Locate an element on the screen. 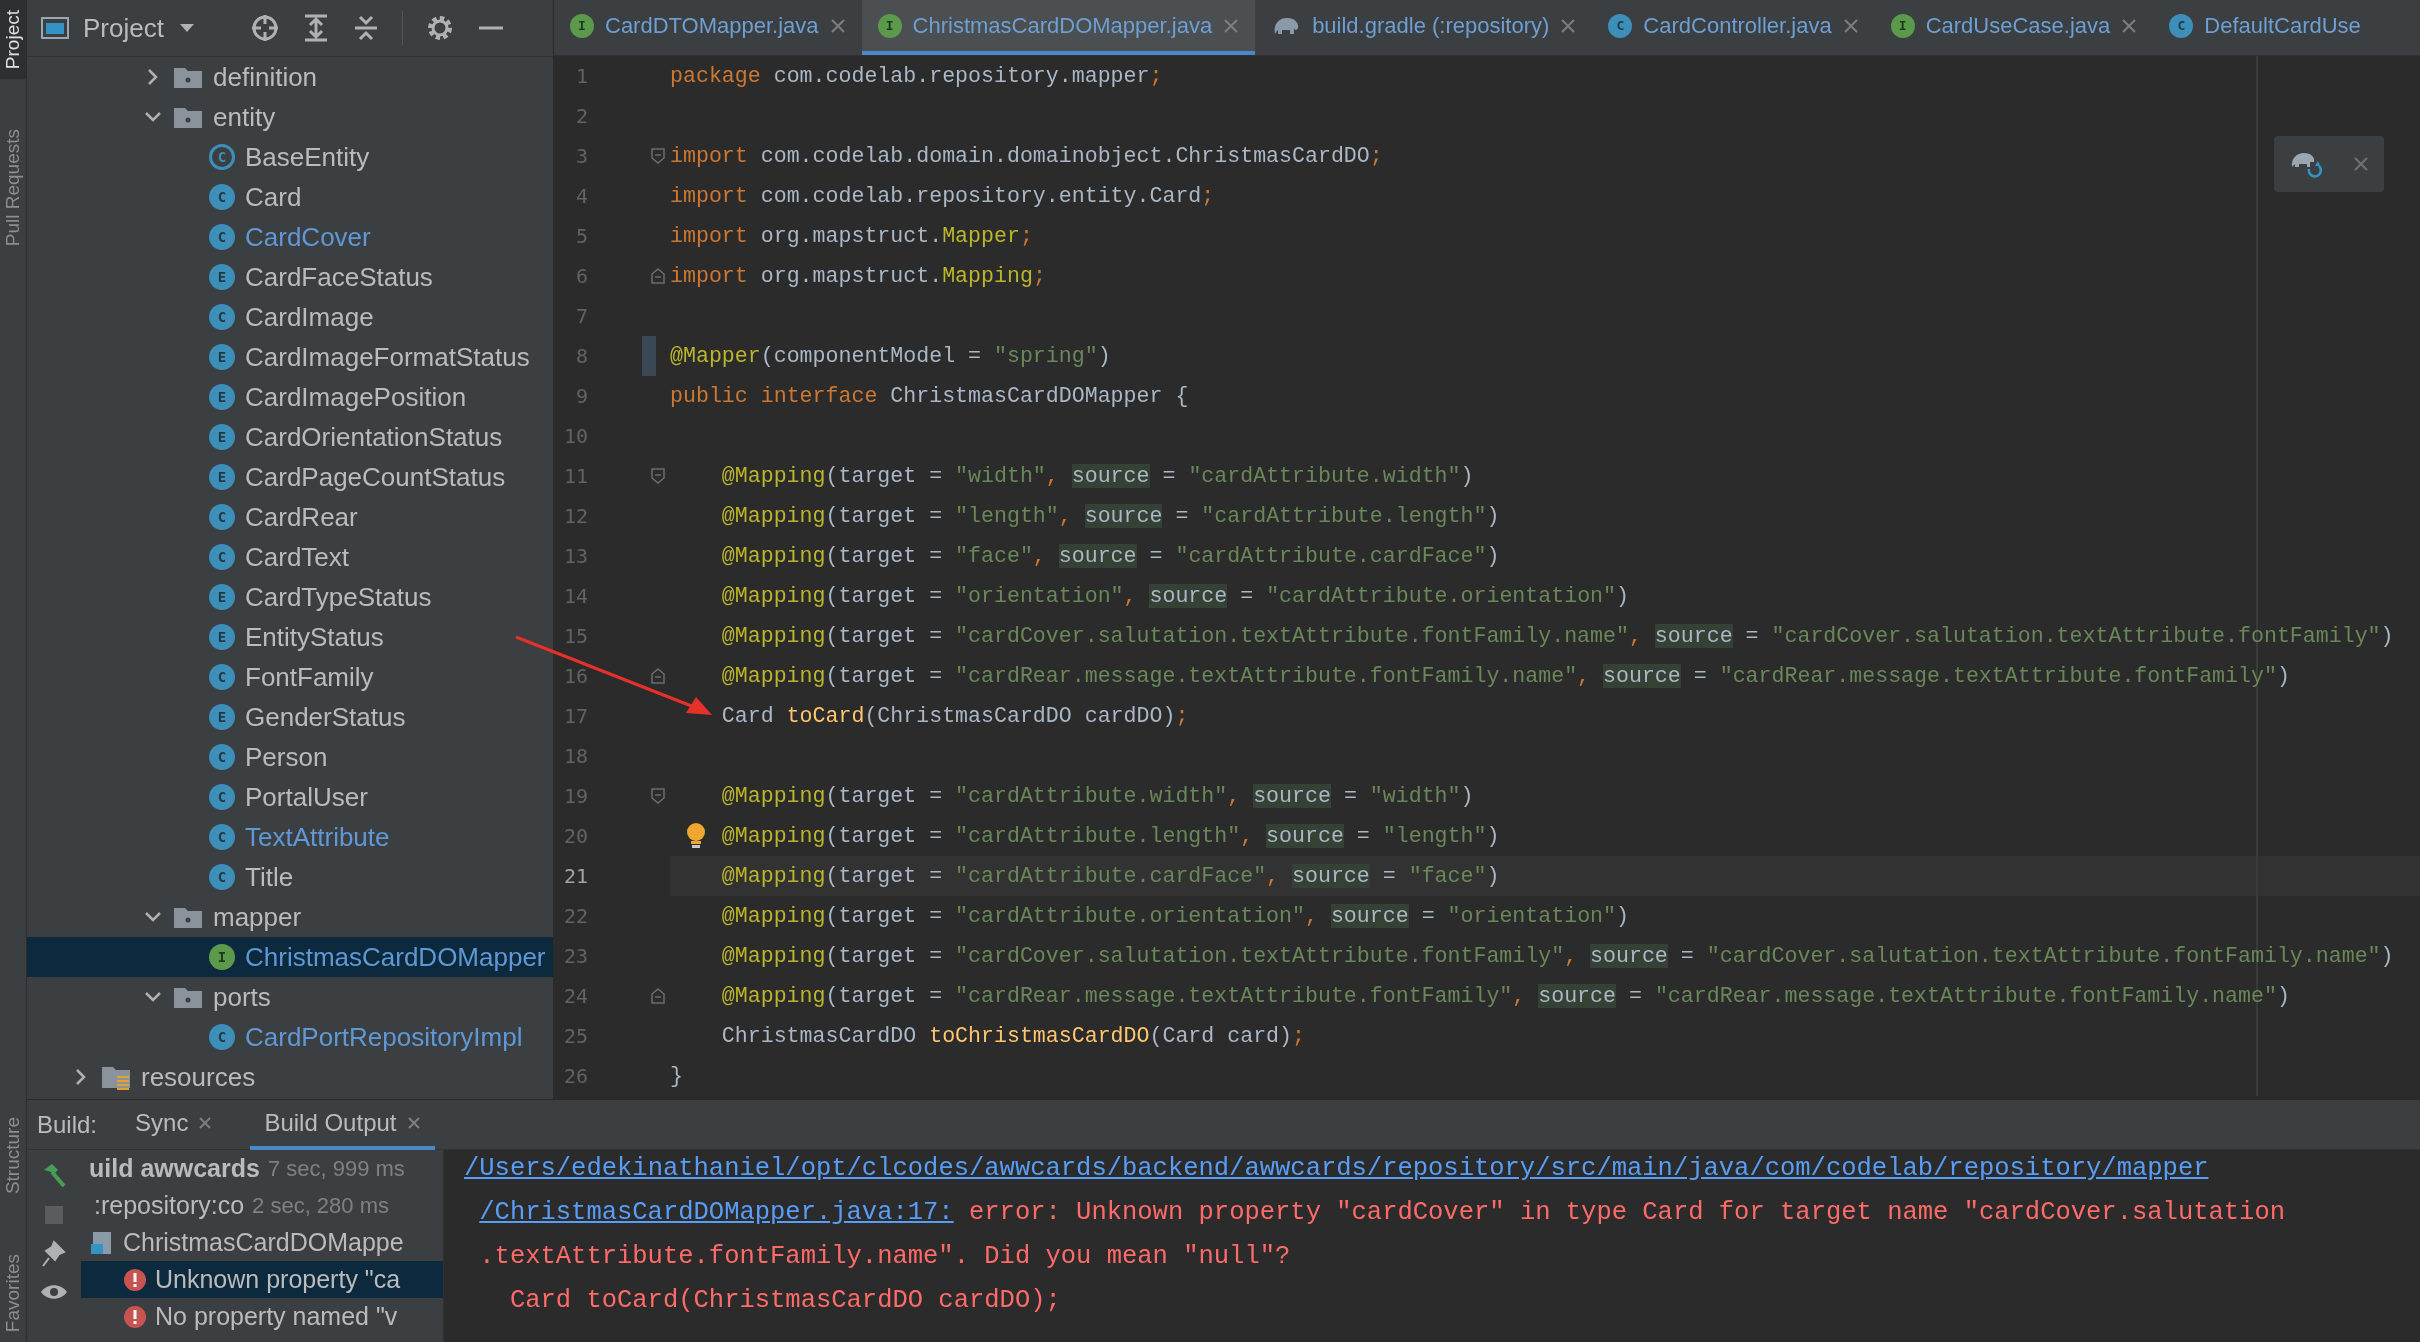 This screenshot has height=1342, width=2420. tree-row: C CardPortRepositoryImpl is located at coordinates (290, 1037).